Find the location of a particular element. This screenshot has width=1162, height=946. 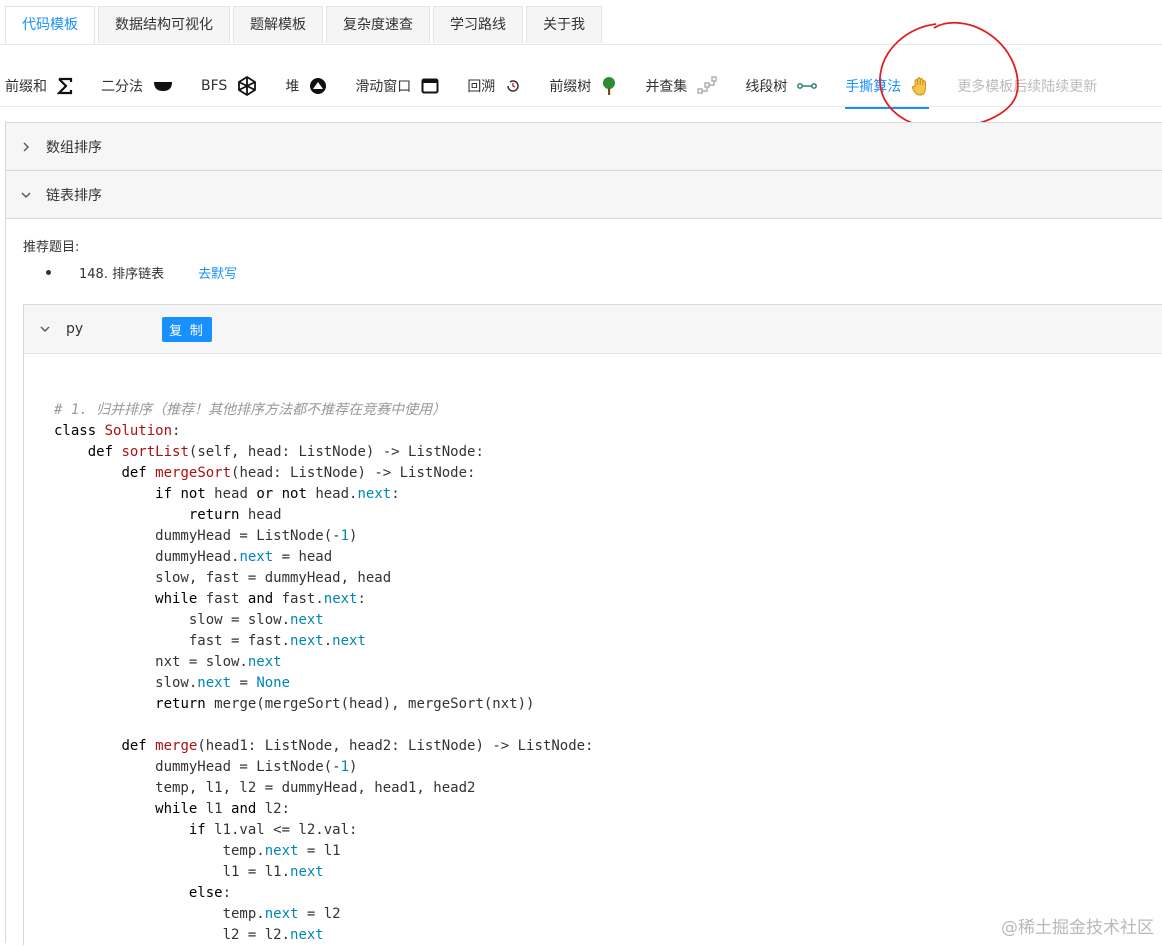

tab-learning-path: 学习路线 is located at coordinates (478, 24).